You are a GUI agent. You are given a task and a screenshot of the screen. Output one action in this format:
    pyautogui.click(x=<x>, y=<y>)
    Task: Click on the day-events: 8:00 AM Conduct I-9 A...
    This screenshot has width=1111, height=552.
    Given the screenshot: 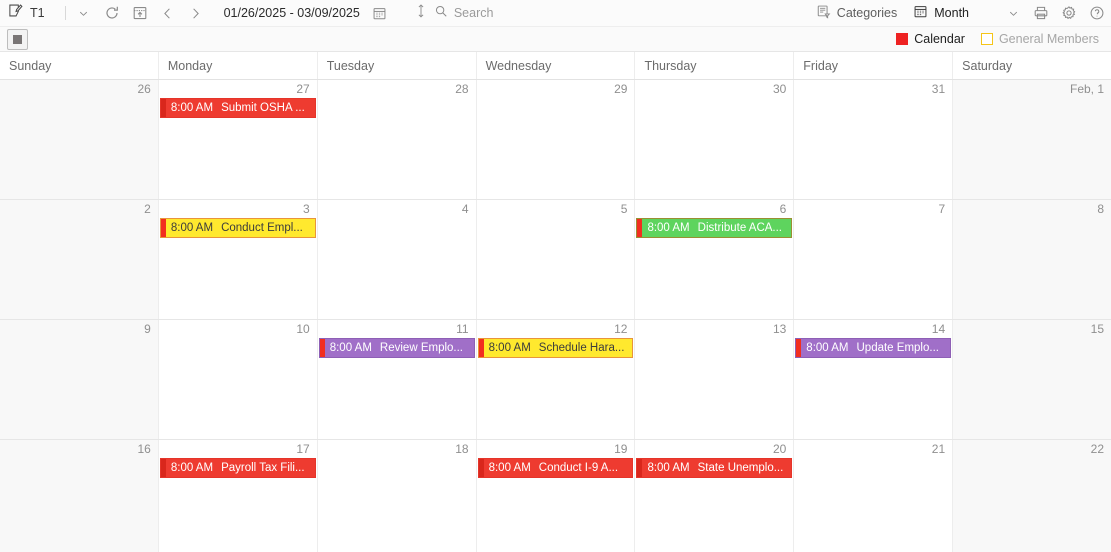 What is the action you would take?
    pyautogui.click(x=556, y=468)
    